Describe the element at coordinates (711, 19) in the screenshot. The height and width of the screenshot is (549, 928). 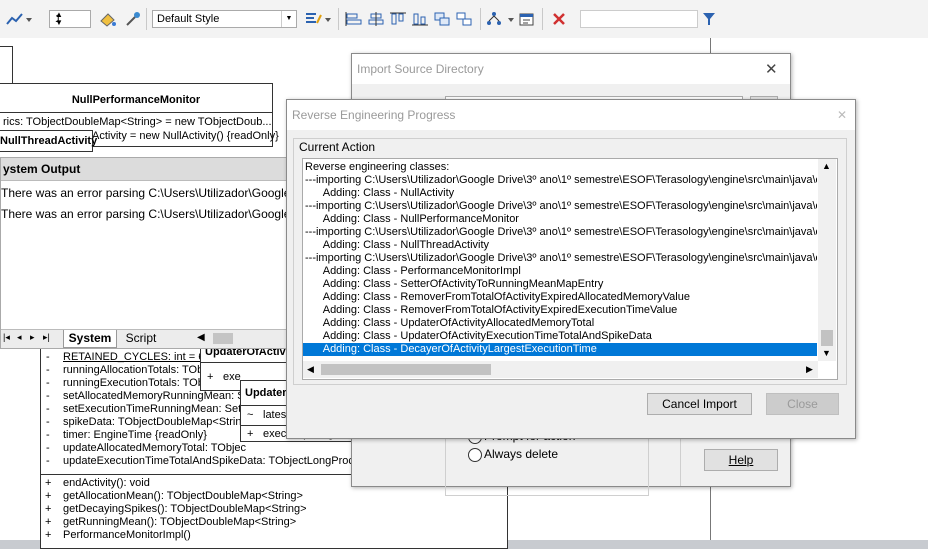
I see `filter-icon` at that location.